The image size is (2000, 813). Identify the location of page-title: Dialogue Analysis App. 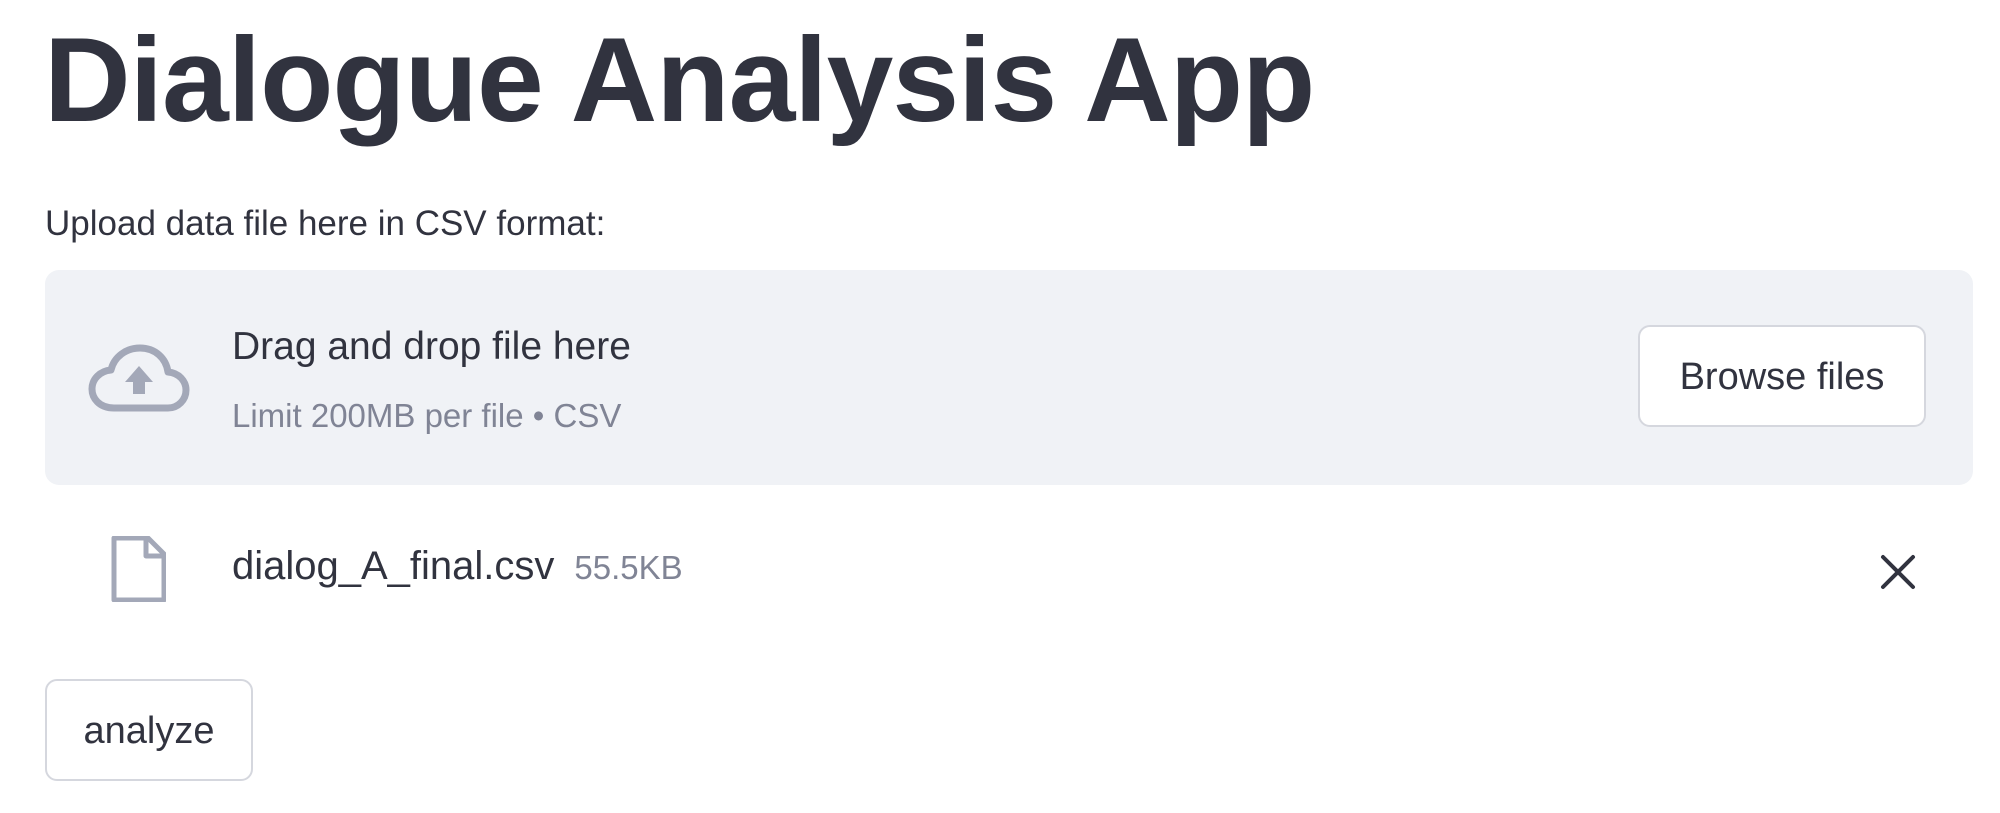
(679, 80).